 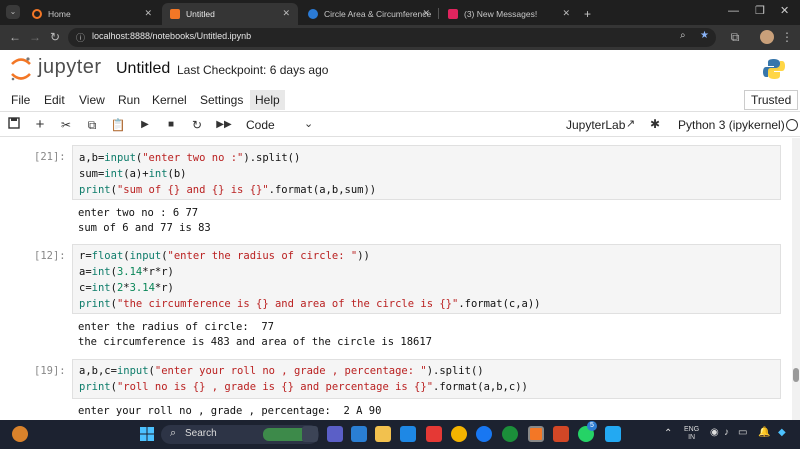 I want to click on jupyter-logo-icon, so click(x=21, y=69).